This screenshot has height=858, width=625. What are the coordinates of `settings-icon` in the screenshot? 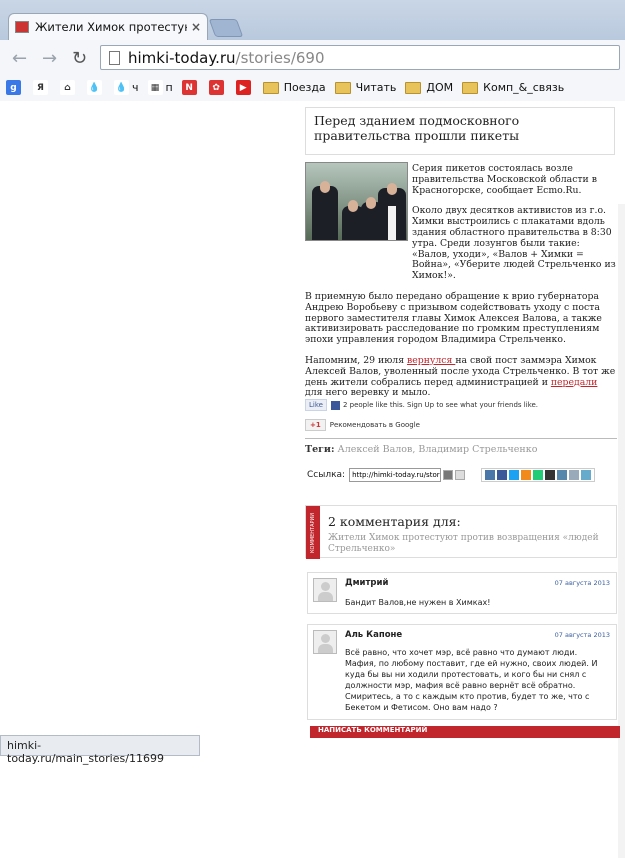 It's located at (586, 475).